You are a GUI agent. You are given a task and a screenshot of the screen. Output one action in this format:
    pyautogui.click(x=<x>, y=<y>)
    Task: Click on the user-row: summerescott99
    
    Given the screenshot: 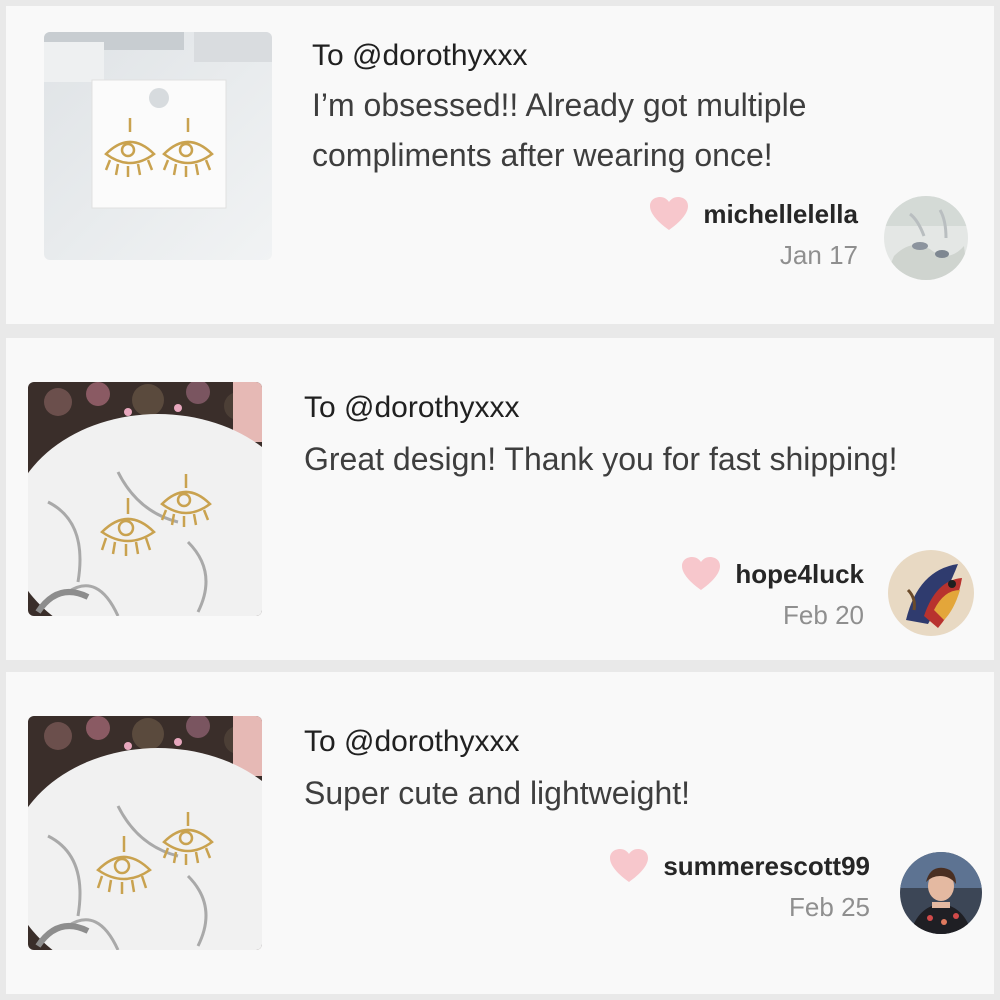 What is the action you would take?
    pyautogui.click(x=739, y=866)
    